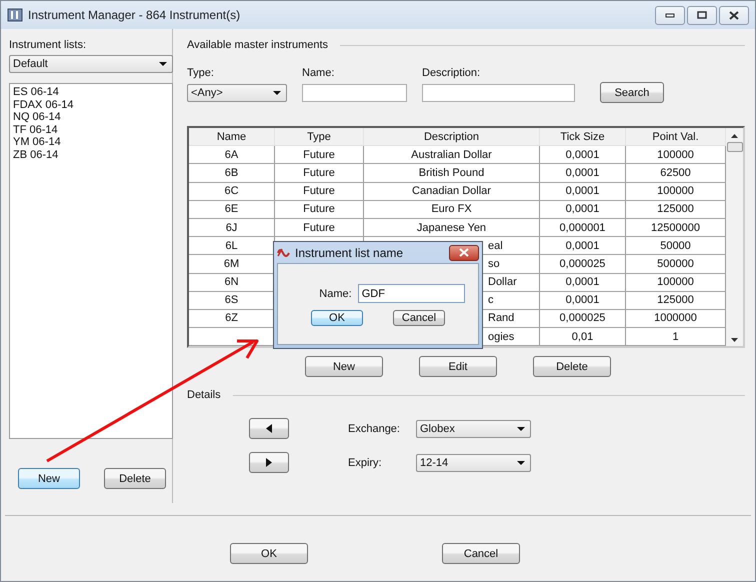  I want to click on table-cell: 6L, so click(231, 246).